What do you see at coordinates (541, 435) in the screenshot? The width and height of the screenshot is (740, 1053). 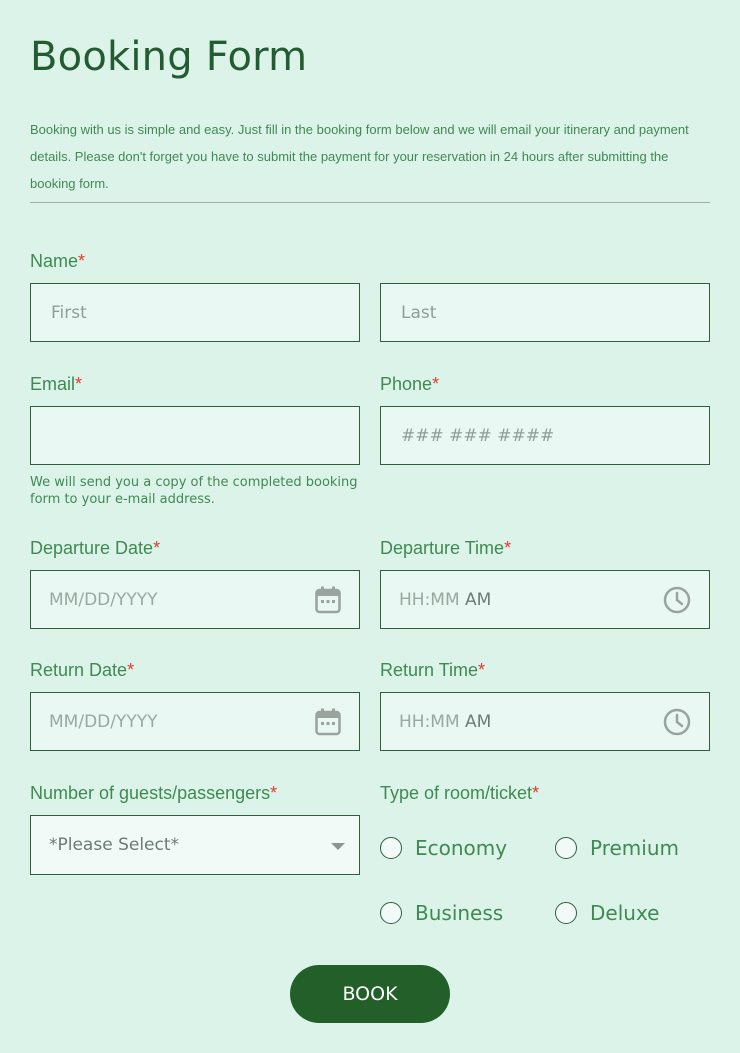 I see `phone-input` at bounding box center [541, 435].